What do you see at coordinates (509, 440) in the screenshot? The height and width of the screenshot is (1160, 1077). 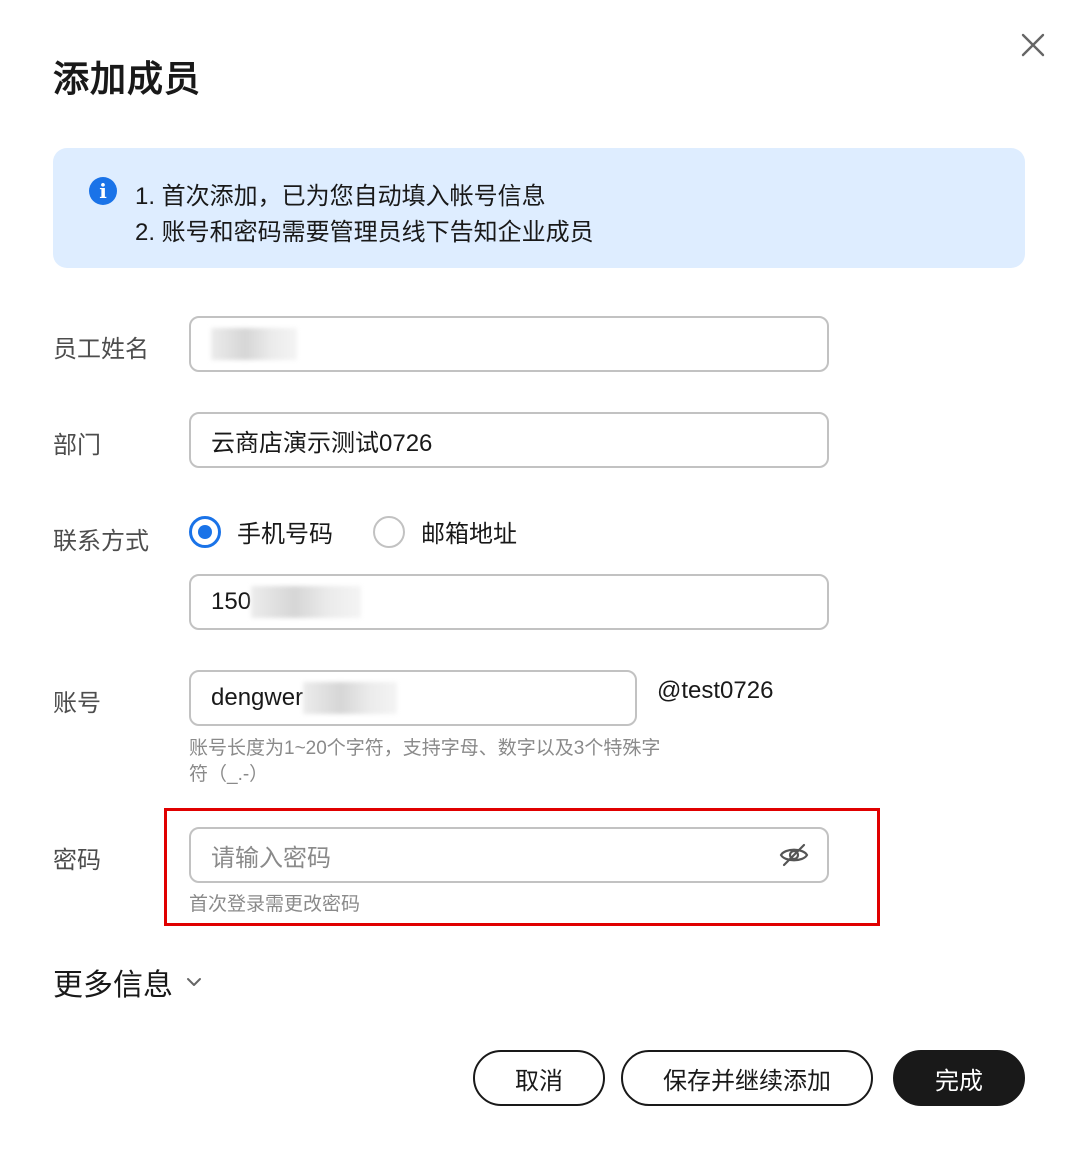 I see `department-input: 云商店演示测试0726` at bounding box center [509, 440].